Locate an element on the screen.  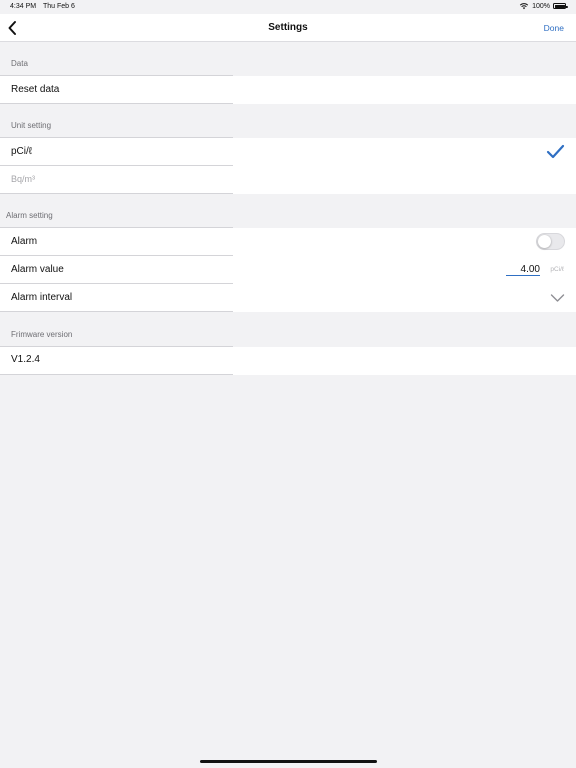
battery-icon is located at coordinates (560, 6).